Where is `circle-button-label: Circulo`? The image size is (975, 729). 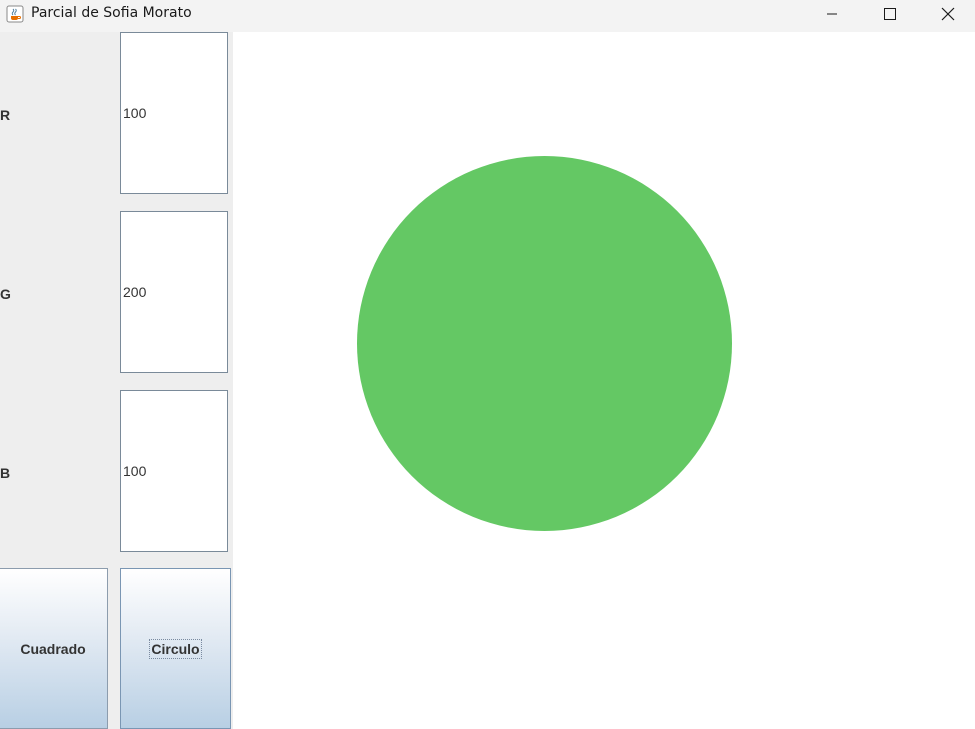
circle-button-label: Circulo is located at coordinates (175, 648).